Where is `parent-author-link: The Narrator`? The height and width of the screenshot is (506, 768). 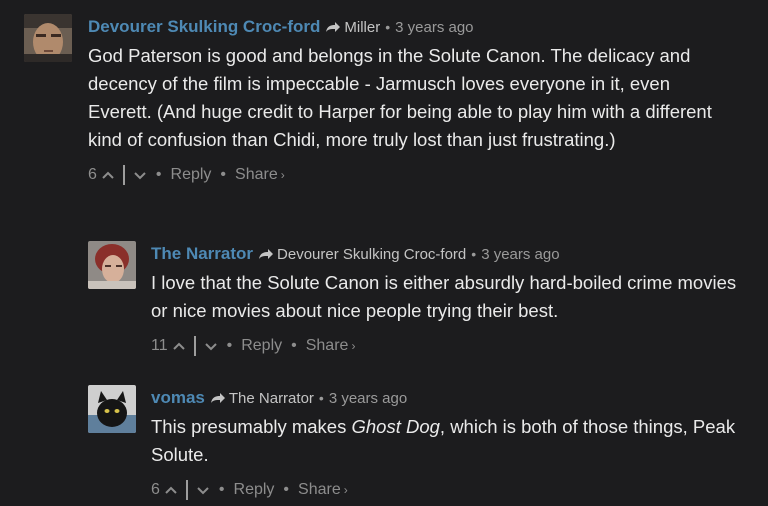
parent-author-link: The Narrator is located at coordinates (271, 398).